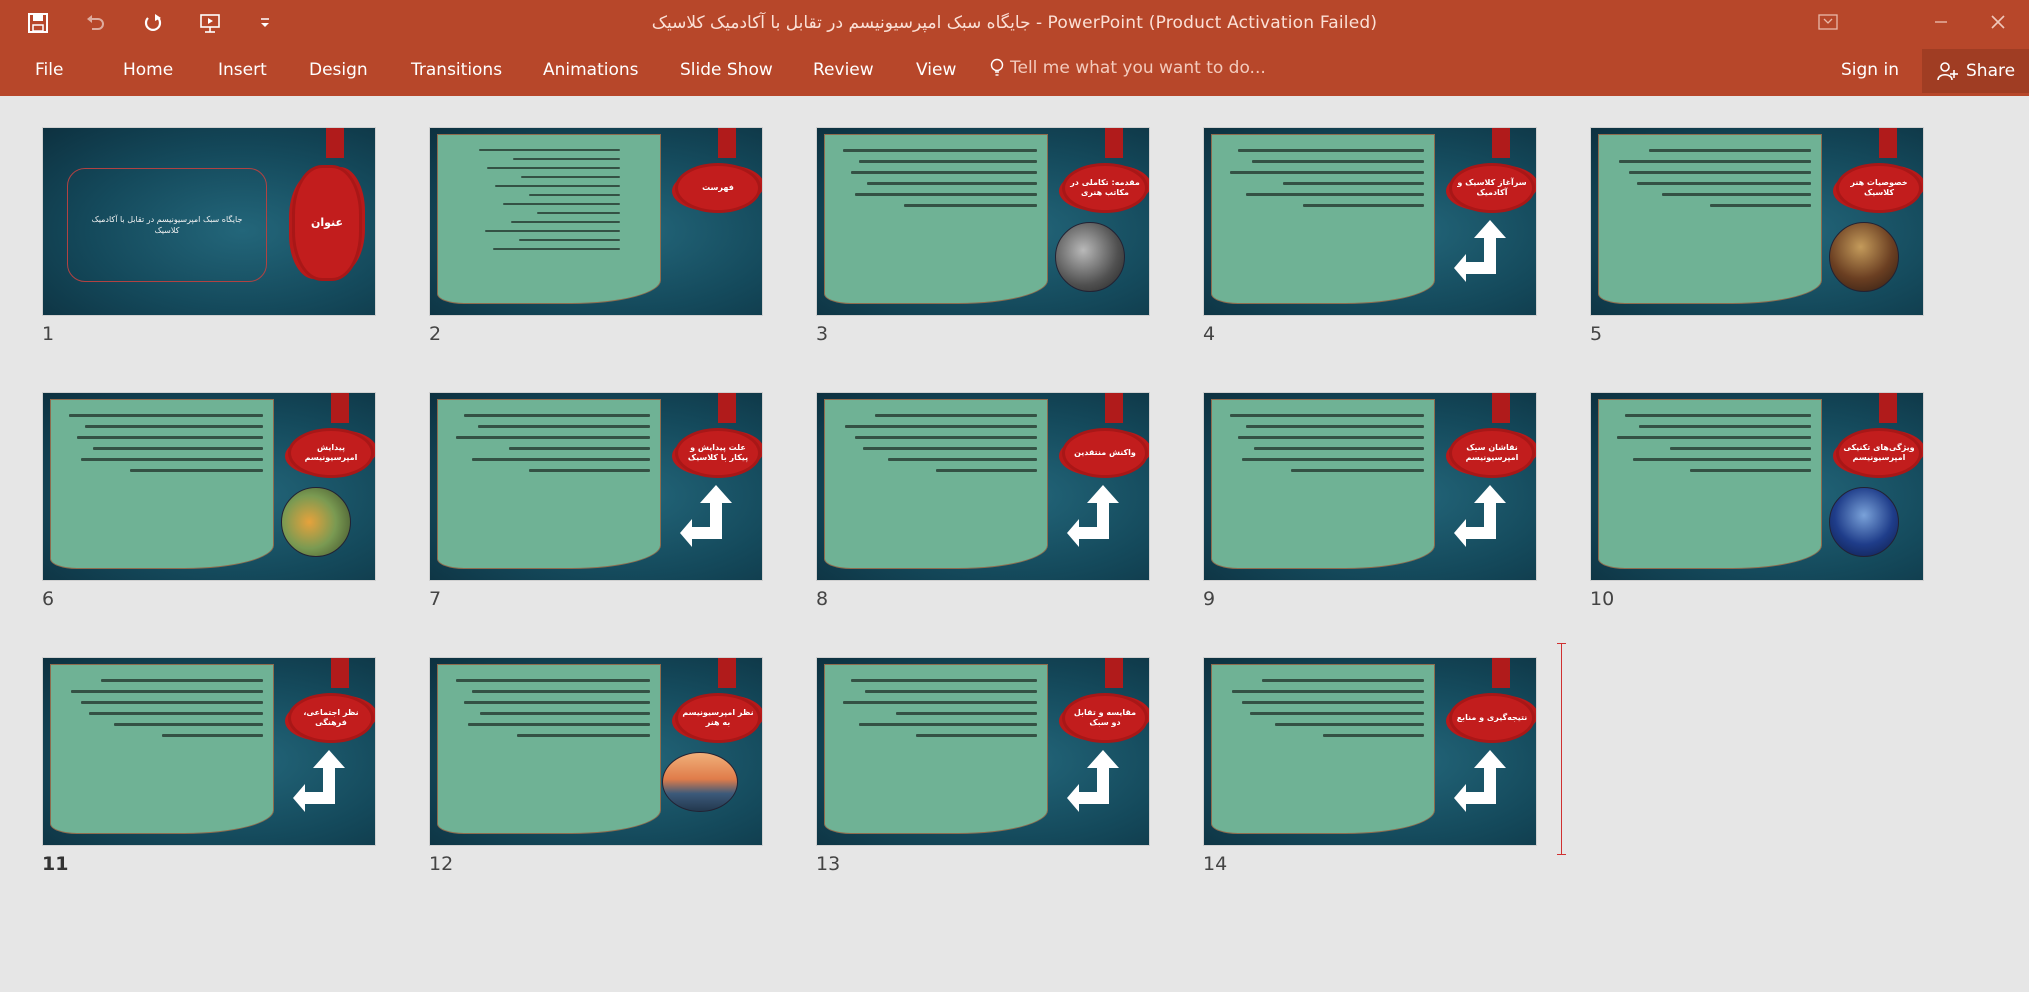 This screenshot has width=2029, height=992. I want to click on ribbon-display-options-icon, so click(1828, 22).